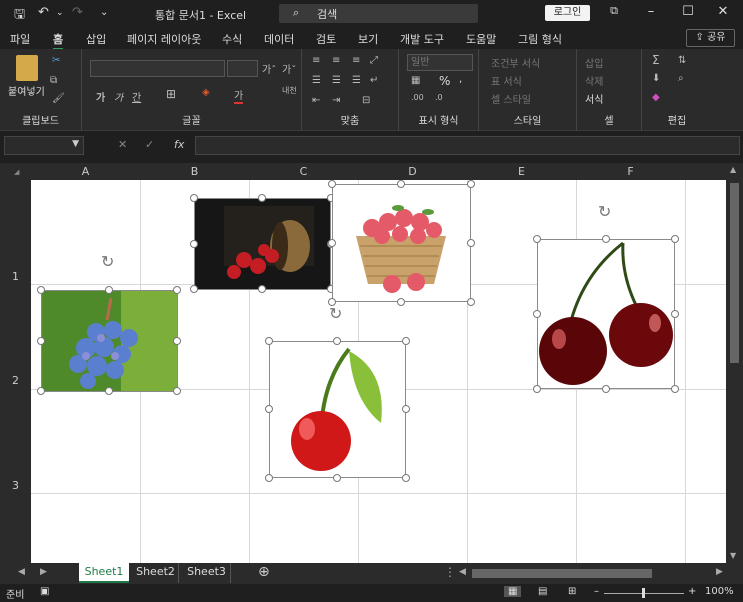  Describe the element at coordinates (279, 39) in the screenshot. I see `tab-data: 데이터` at that location.